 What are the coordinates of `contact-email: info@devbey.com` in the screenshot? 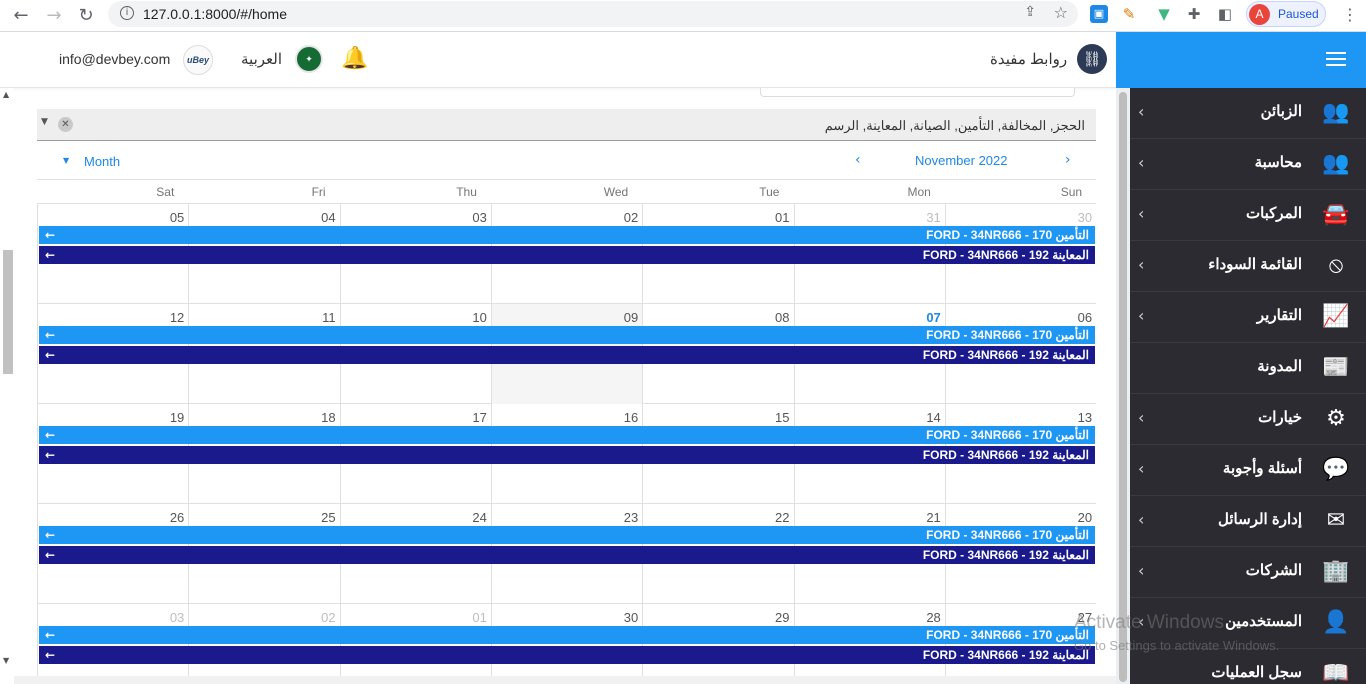 It's located at (114, 59).